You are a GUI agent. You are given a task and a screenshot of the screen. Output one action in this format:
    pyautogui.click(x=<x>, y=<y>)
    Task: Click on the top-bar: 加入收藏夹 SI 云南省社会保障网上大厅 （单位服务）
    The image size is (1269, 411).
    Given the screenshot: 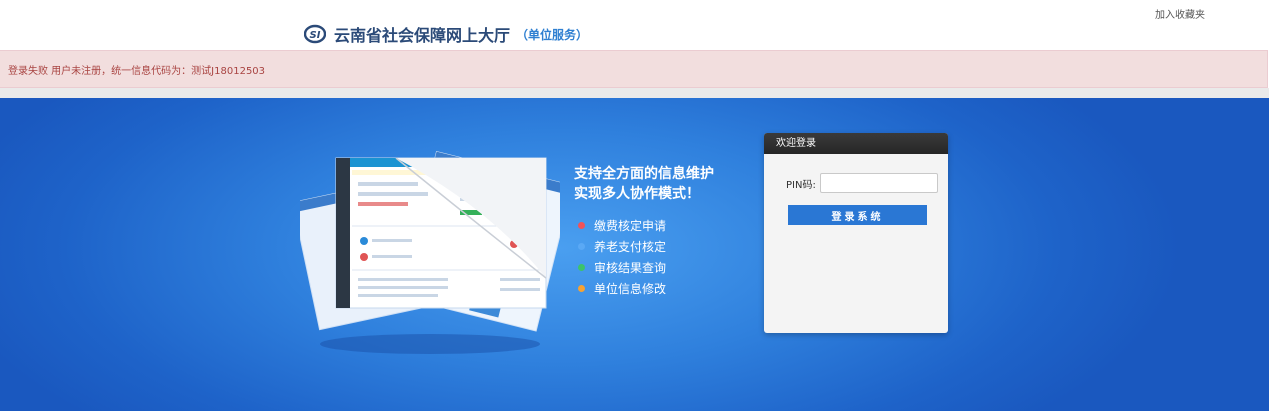 What is the action you would take?
    pyautogui.click(x=634, y=25)
    